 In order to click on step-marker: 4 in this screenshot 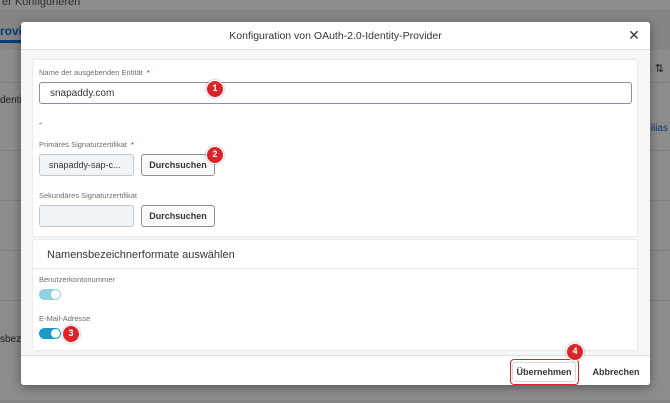, I will do `click(575, 352)`.